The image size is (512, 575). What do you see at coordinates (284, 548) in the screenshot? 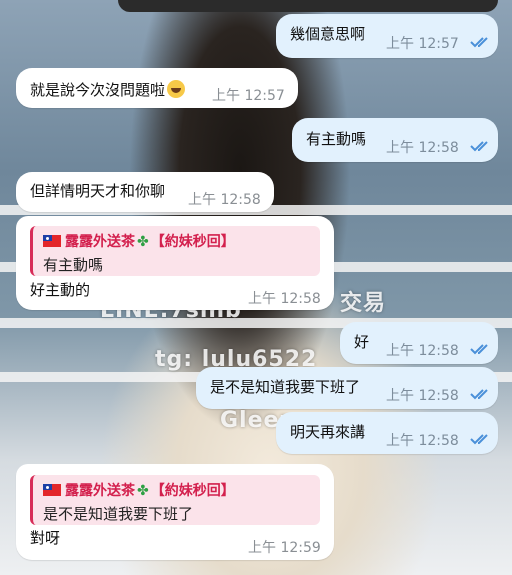
I see `message-time: 上午 12:59` at bounding box center [284, 548].